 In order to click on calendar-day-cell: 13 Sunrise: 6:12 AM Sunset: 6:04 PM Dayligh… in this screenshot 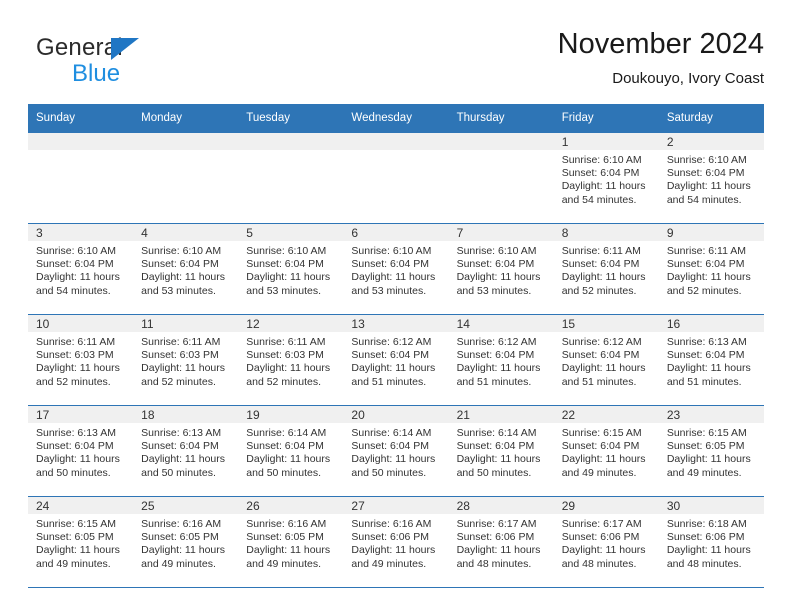, I will do `click(396, 360)`.